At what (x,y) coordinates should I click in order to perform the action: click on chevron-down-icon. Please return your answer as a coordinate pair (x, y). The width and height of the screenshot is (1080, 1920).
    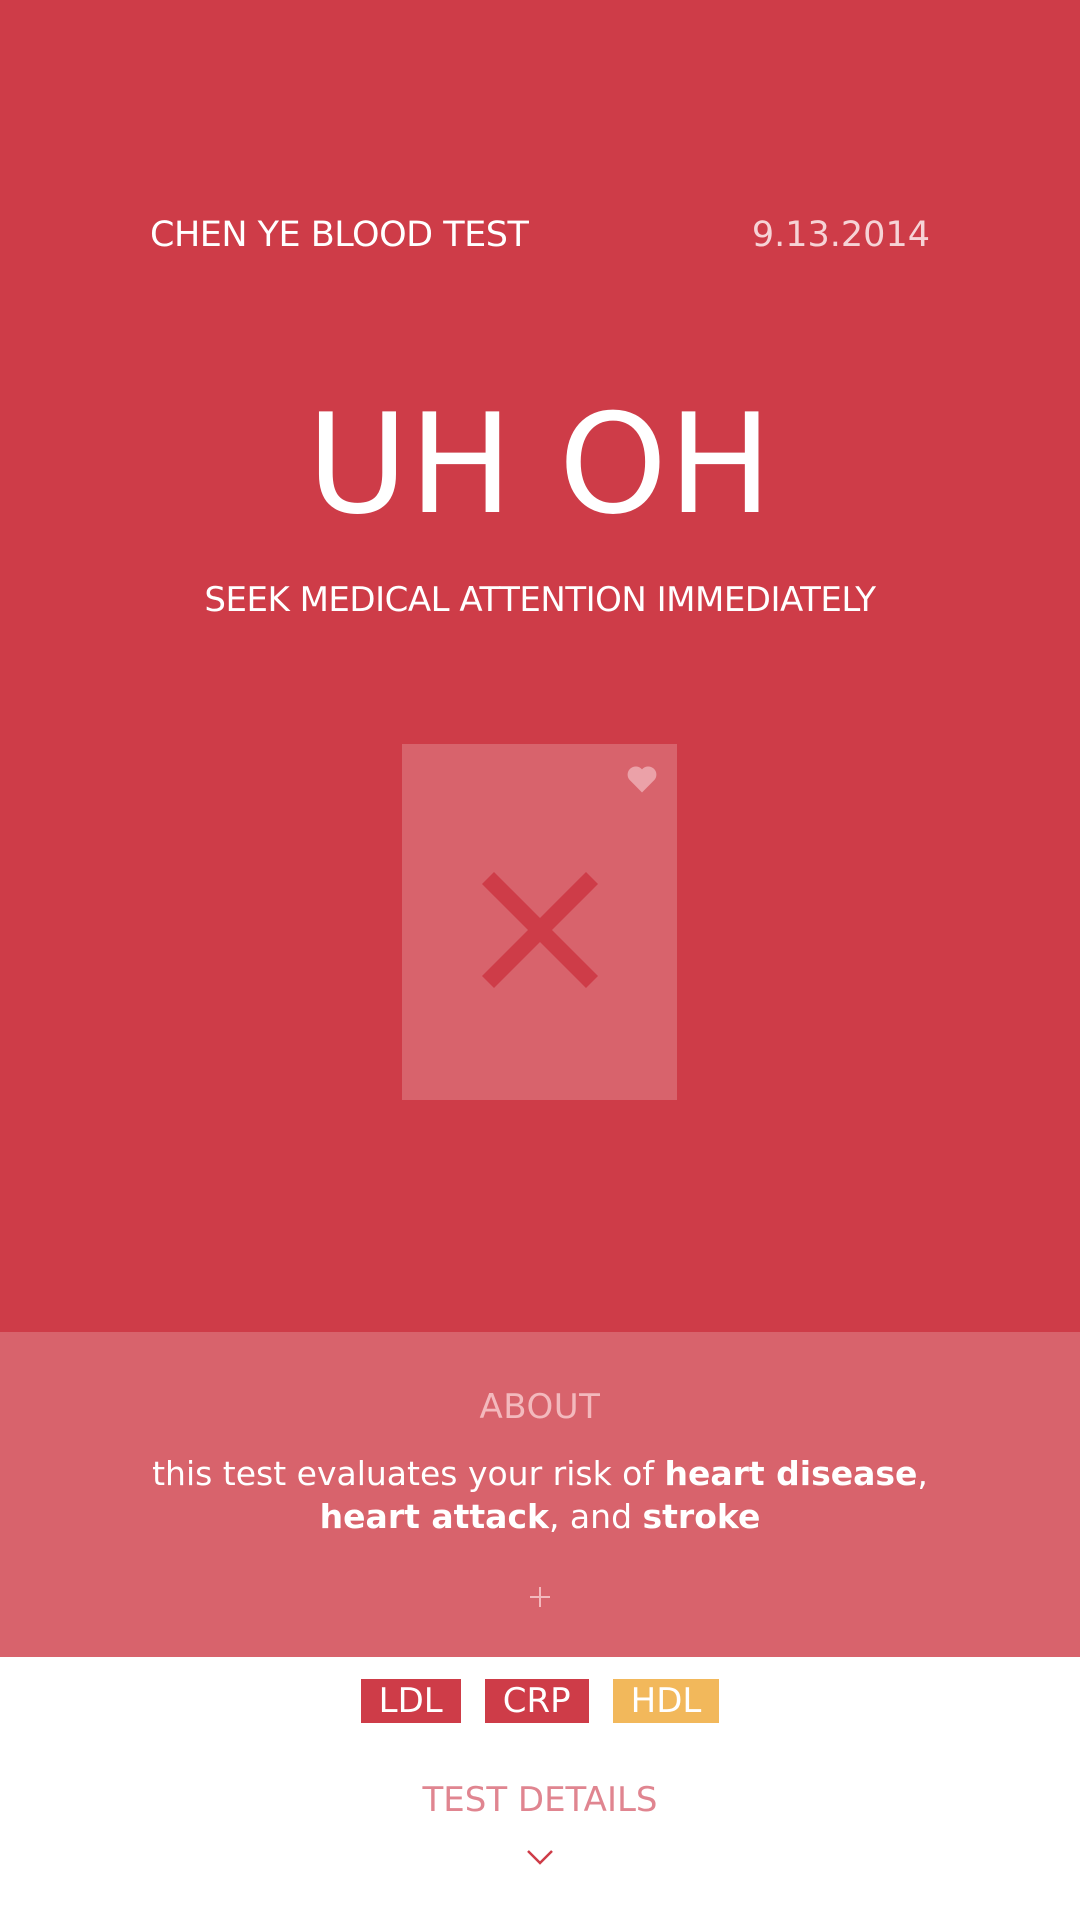
    Looking at the image, I should click on (540, 1857).